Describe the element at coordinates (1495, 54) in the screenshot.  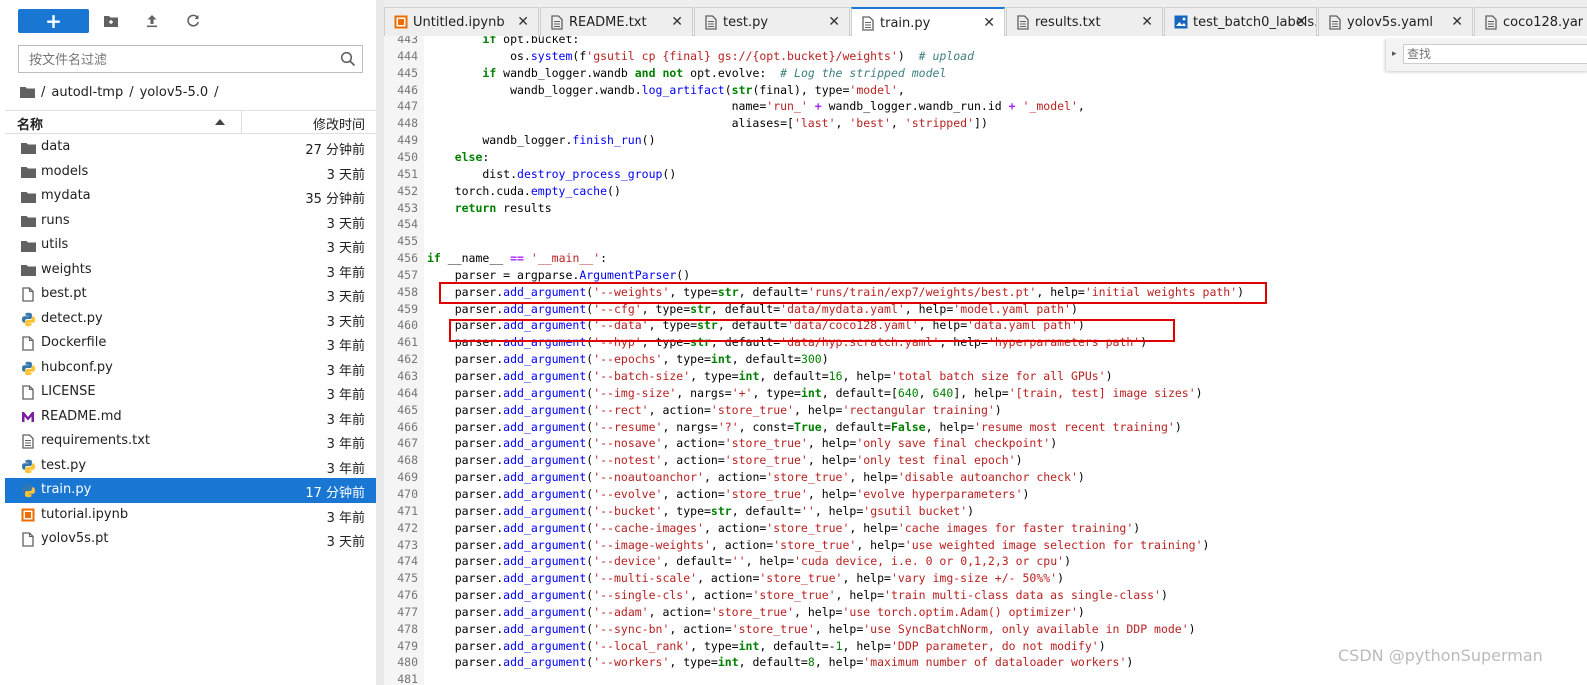
I see `find-input` at that location.